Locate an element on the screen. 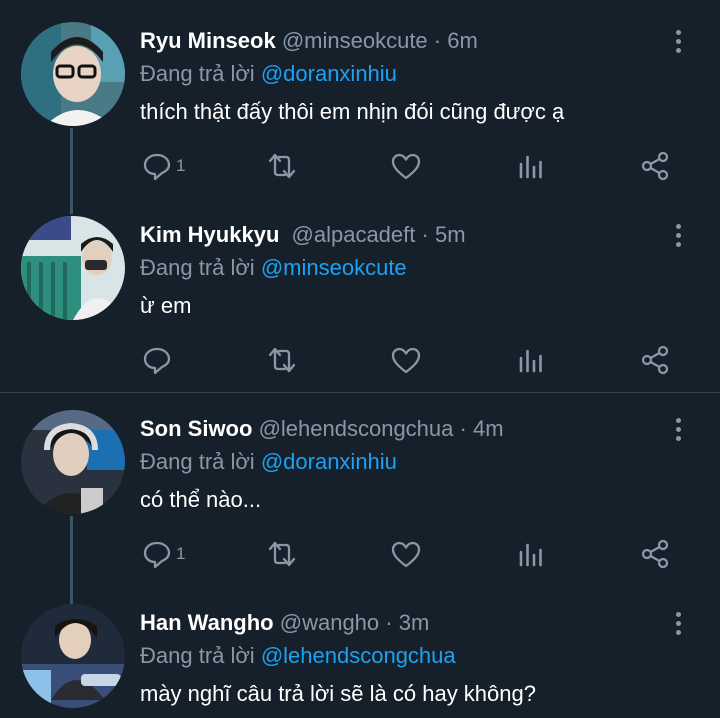 This screenshot has width=720, height=718. user-handle: @minseokcute is located at coordinates (355, 40).